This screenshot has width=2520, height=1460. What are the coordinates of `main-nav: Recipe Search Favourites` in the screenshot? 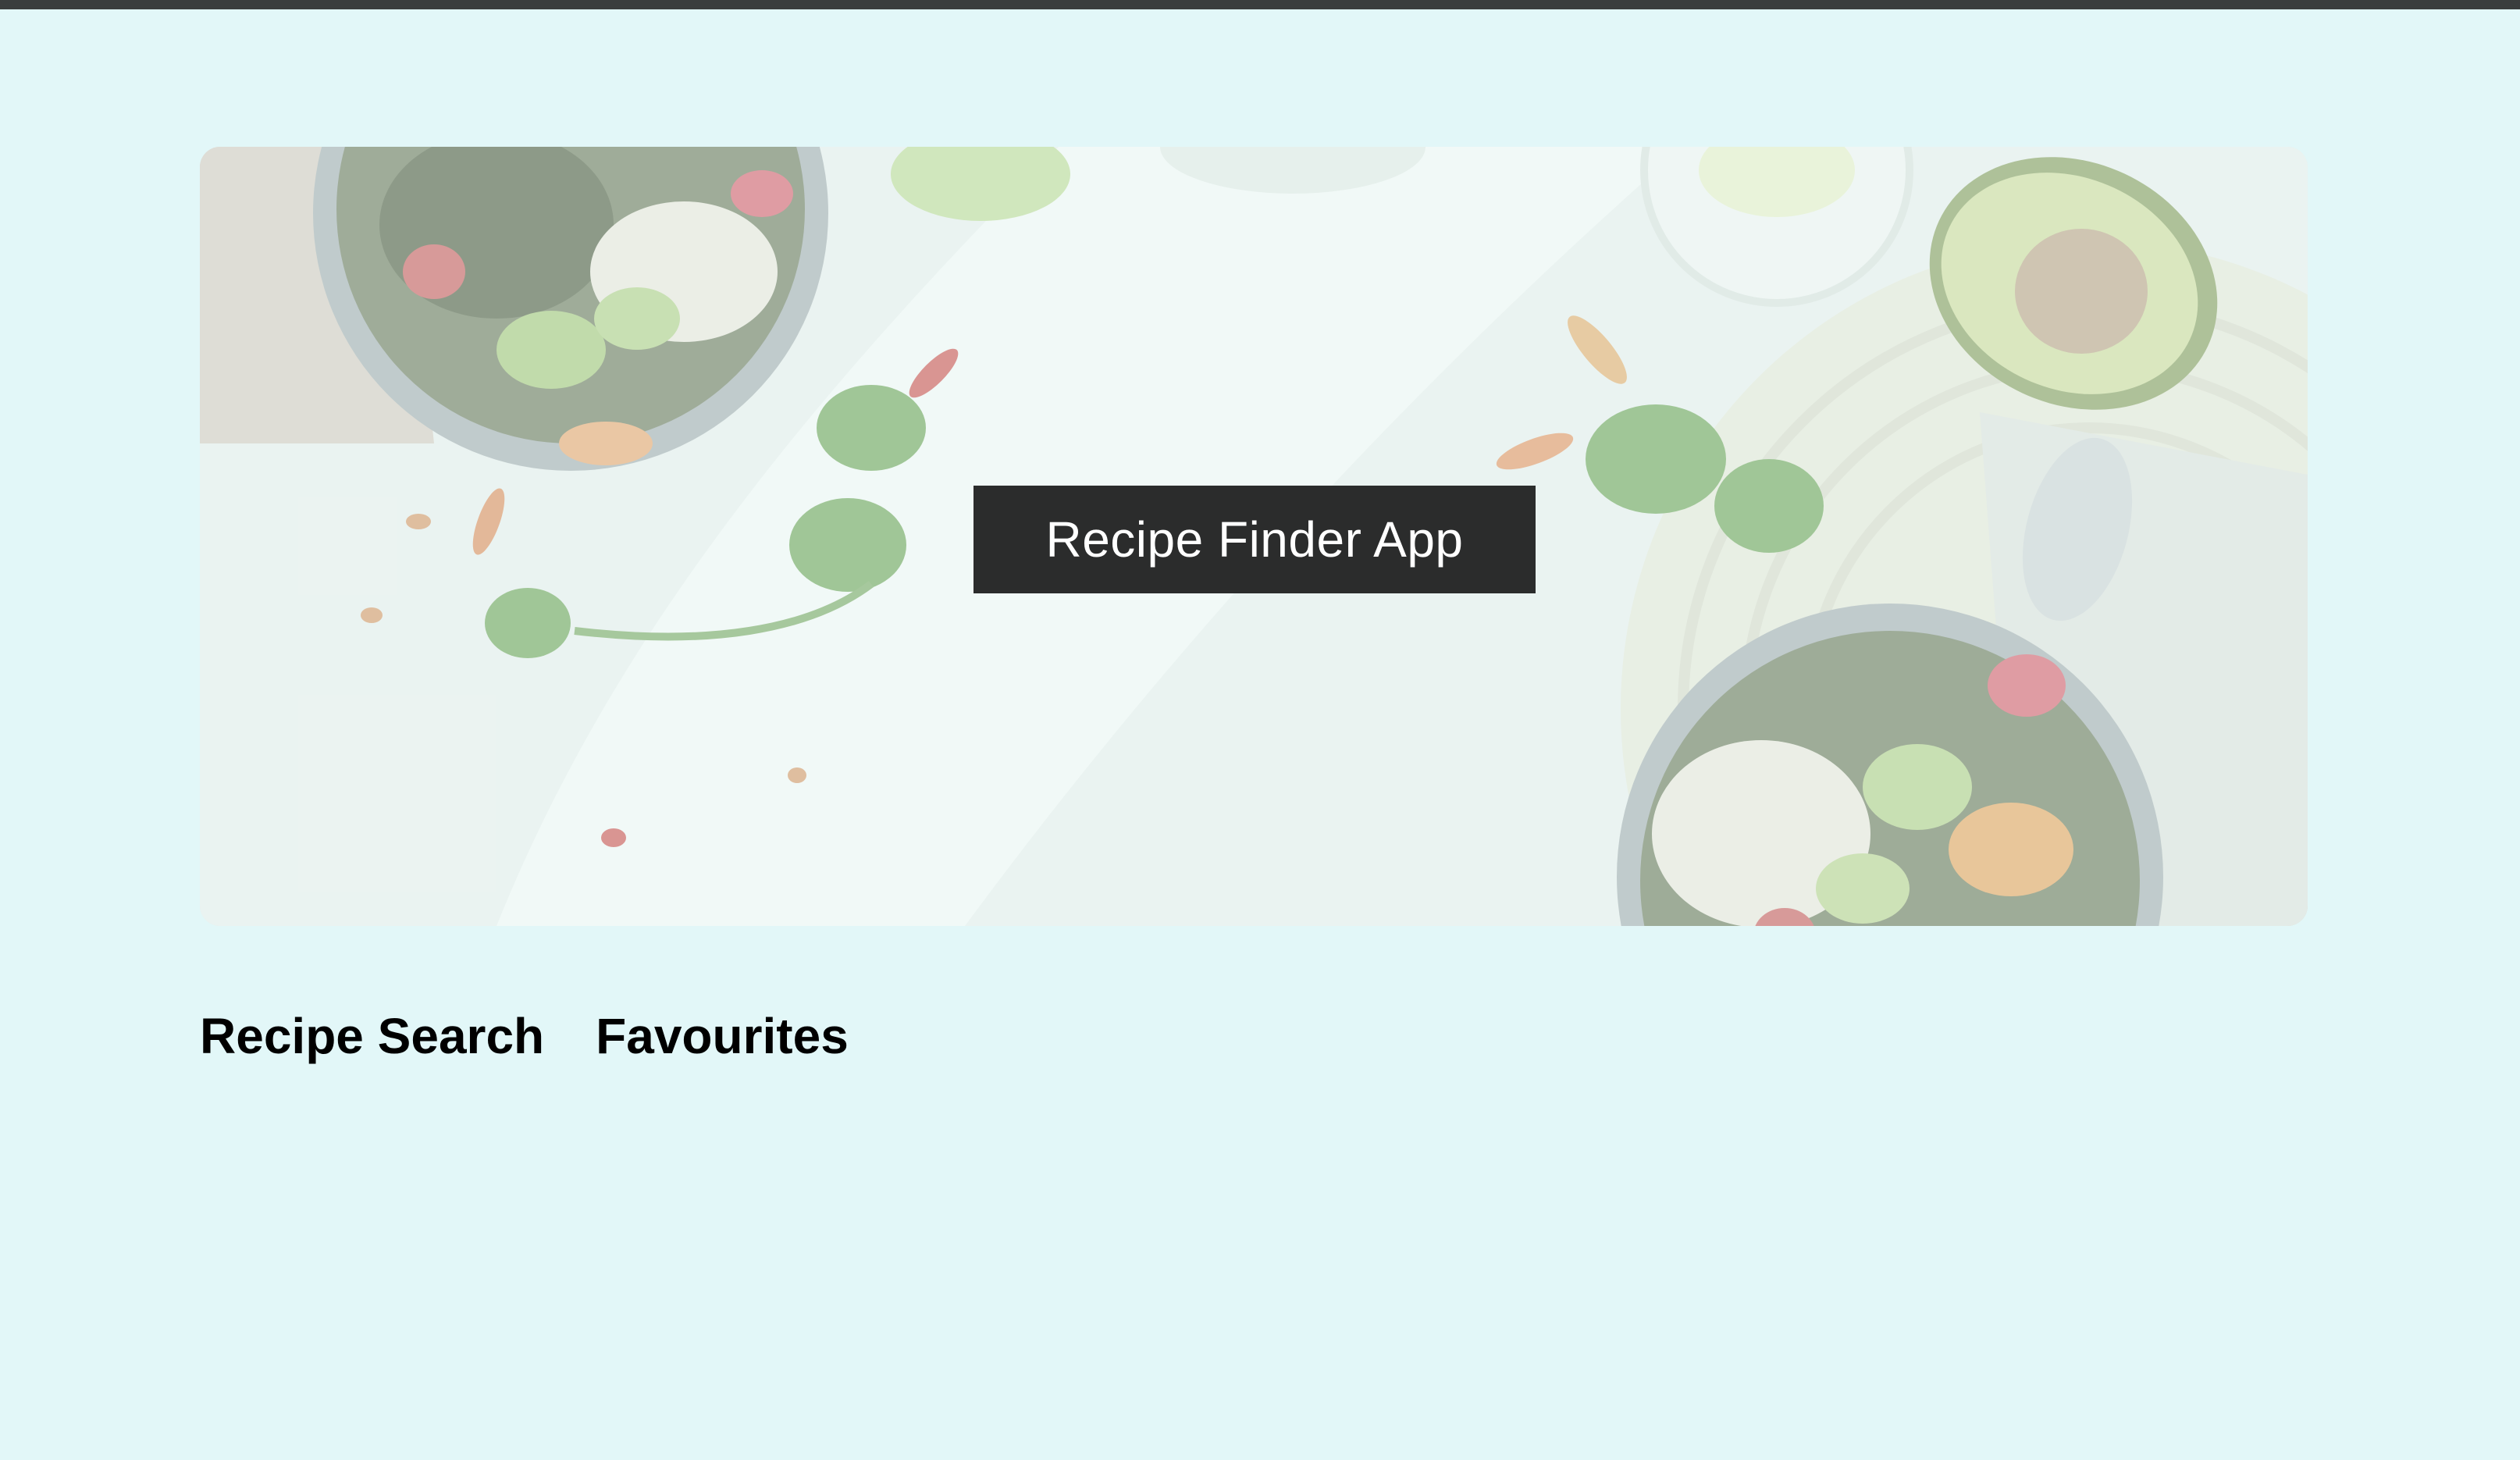 It's located at (524, 1036).